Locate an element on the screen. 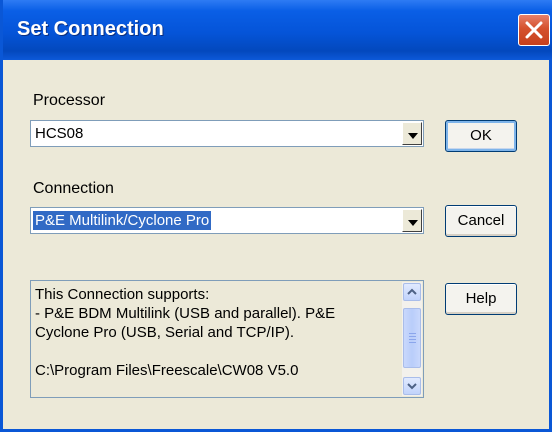 This screenshot has width=552, height=432. connection-combobox: P&E Multilink/Cyclone Pro is located at coordinates (227, 220).